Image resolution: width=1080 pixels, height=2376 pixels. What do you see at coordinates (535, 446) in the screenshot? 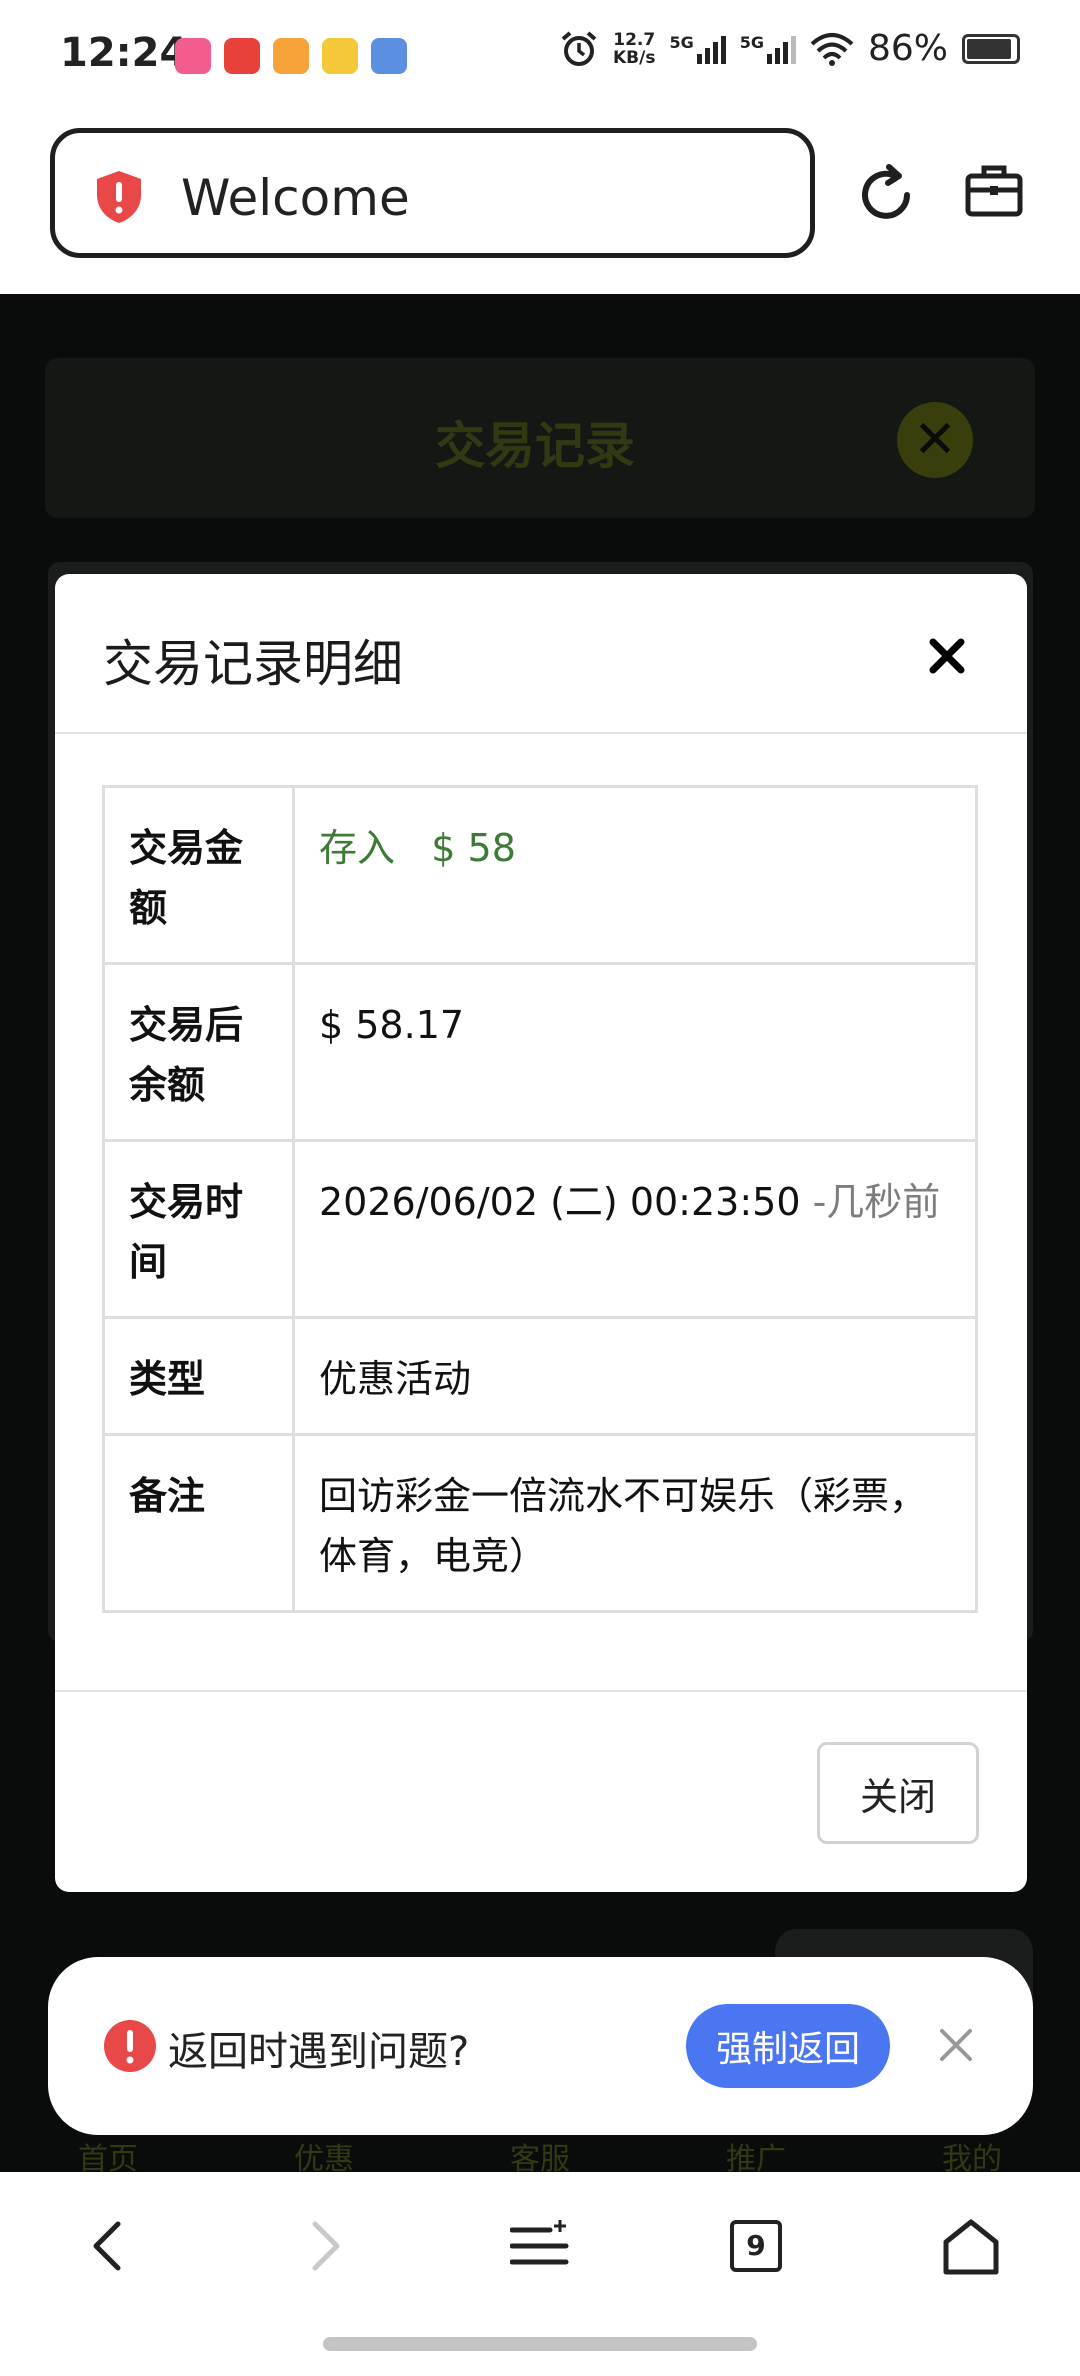
I see `bg-page-title: 交易记录` at bounding box center [535, 446].